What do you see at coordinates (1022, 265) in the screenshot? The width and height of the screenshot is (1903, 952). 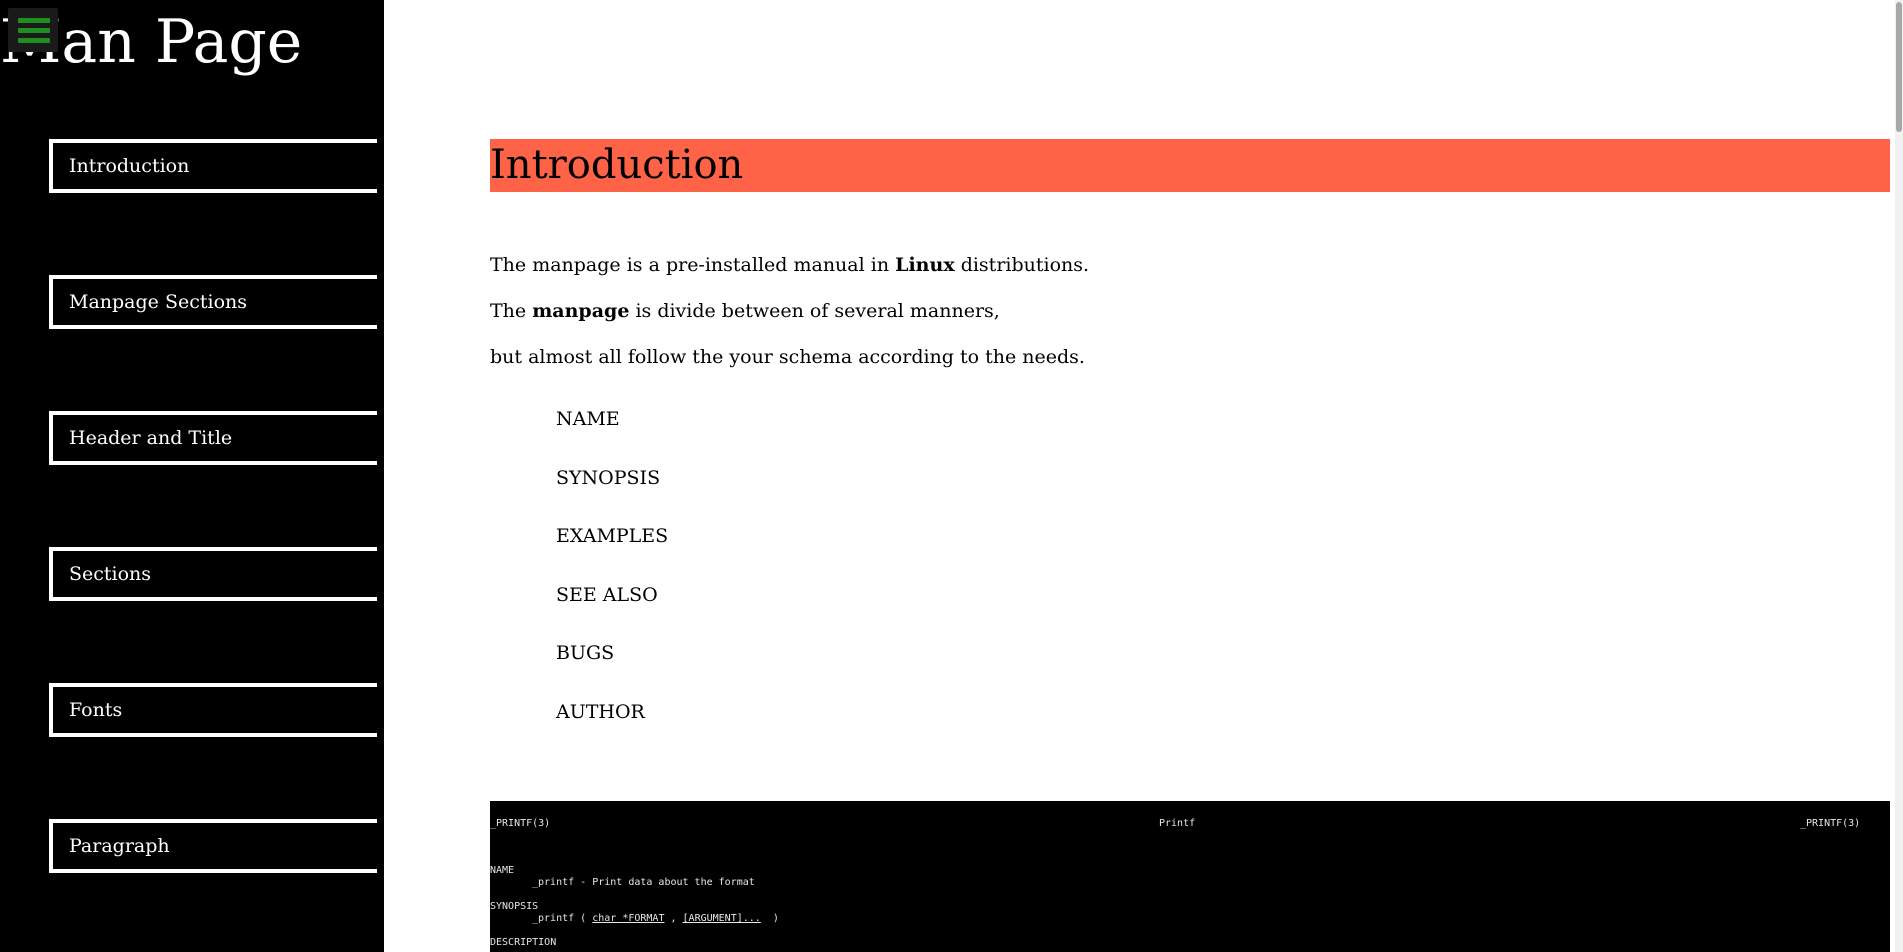 I see `text-span: distributions.` at bounding box center [1022, 265].